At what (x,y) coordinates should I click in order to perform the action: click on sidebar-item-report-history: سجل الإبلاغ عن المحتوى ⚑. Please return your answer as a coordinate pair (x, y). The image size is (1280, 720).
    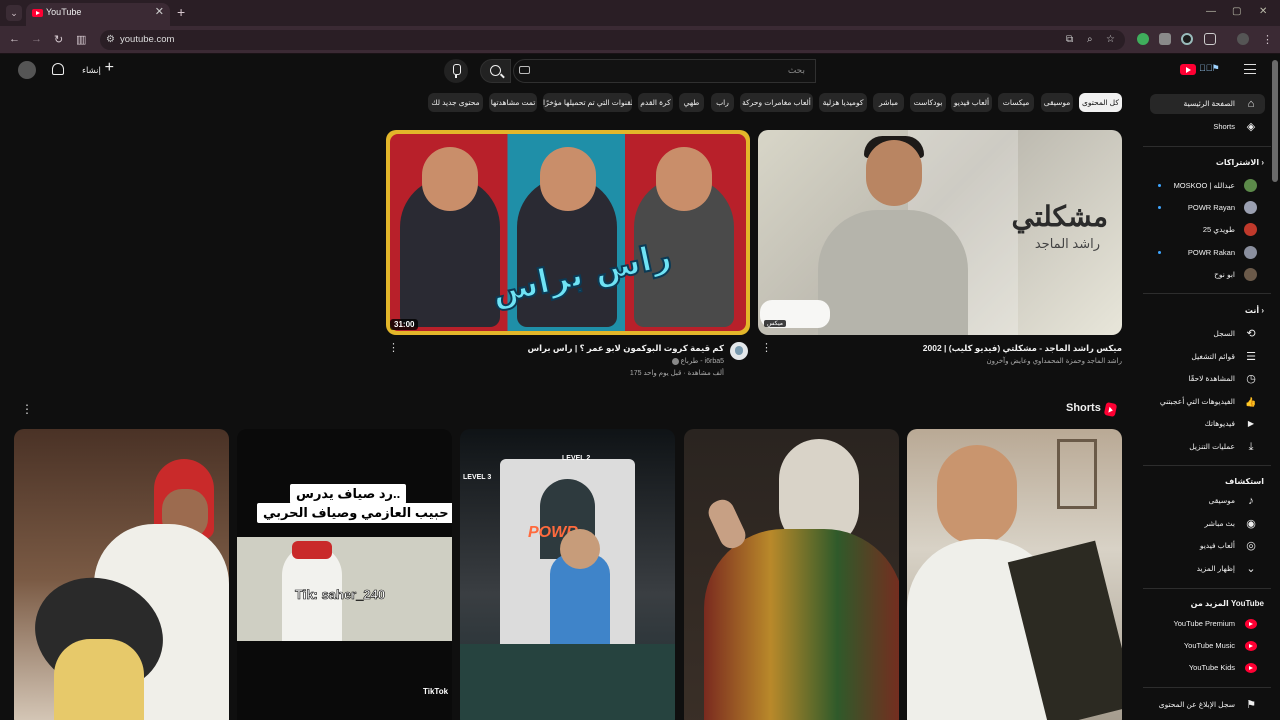
    Looking at the image, I should click on (1207, 705).